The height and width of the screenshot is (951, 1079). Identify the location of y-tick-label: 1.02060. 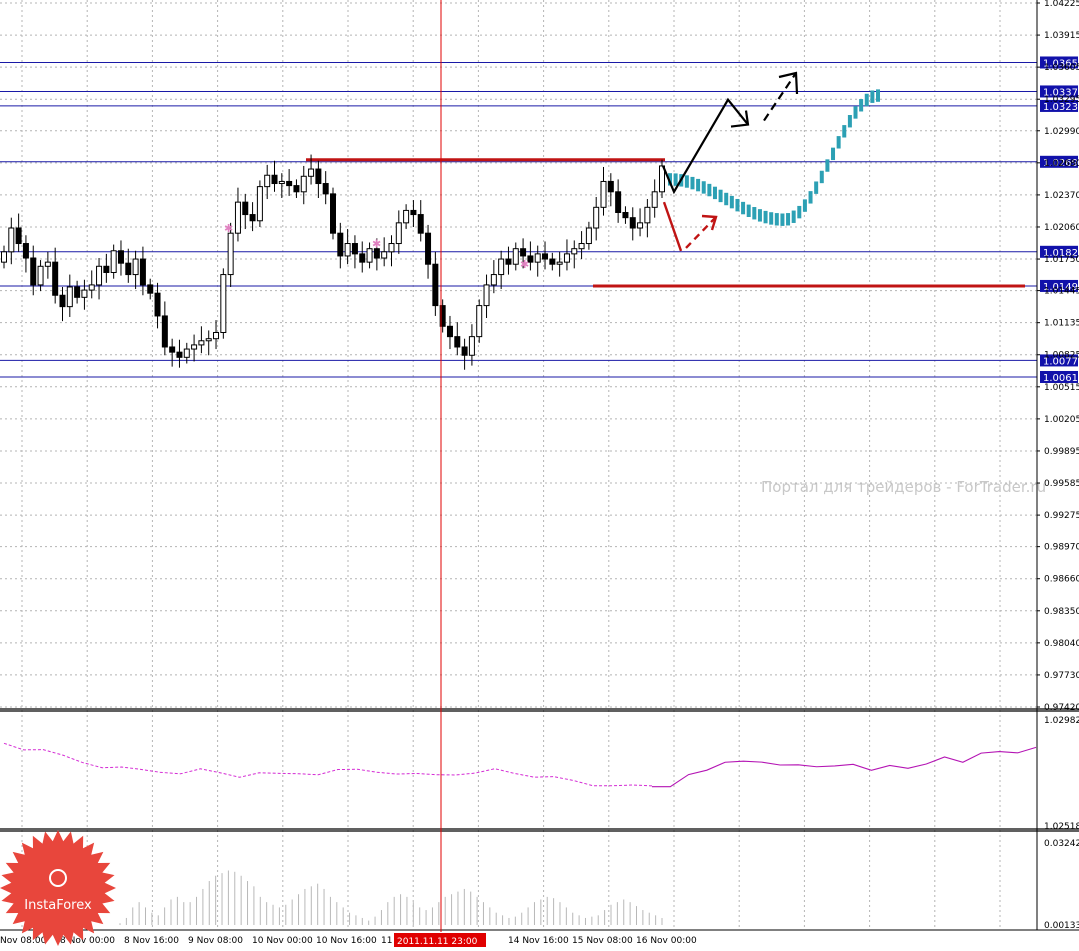
(1061, 228).